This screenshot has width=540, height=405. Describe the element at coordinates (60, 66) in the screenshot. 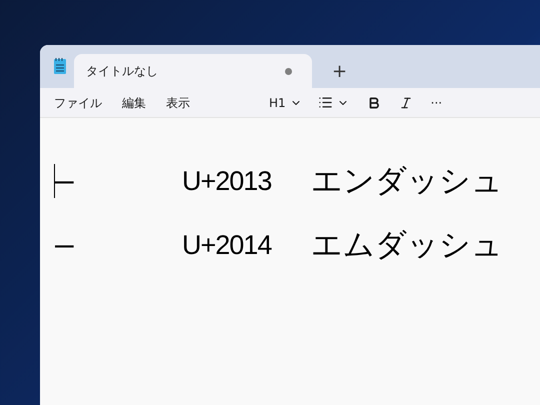

I see `notepad-icon` at that location.